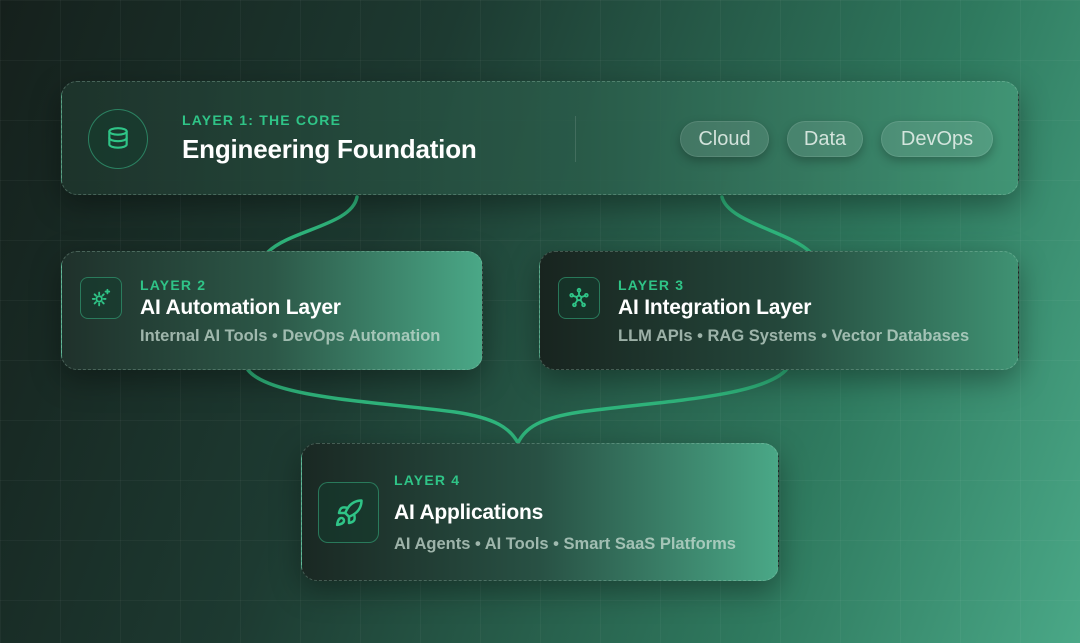 The image size is (1080, 643). I want to click on rocket-icon, so click(348, 512).